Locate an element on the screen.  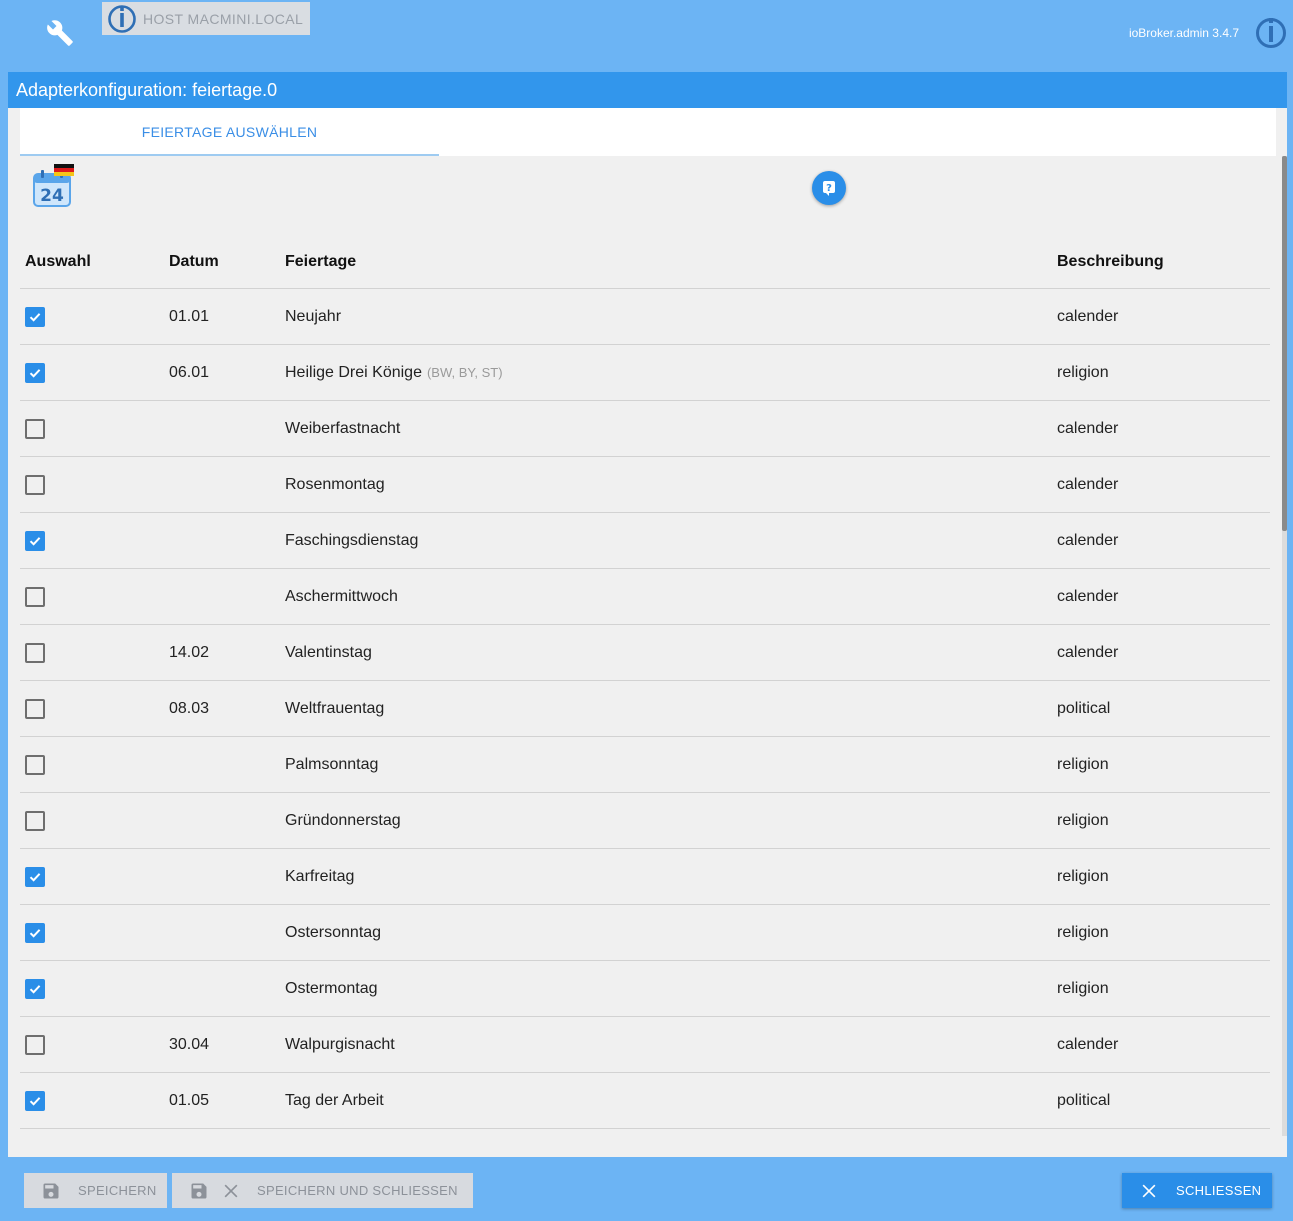
table-header-row: Auswahl Datum Feiertage Beschreibung is located at coordinates (645, 262).